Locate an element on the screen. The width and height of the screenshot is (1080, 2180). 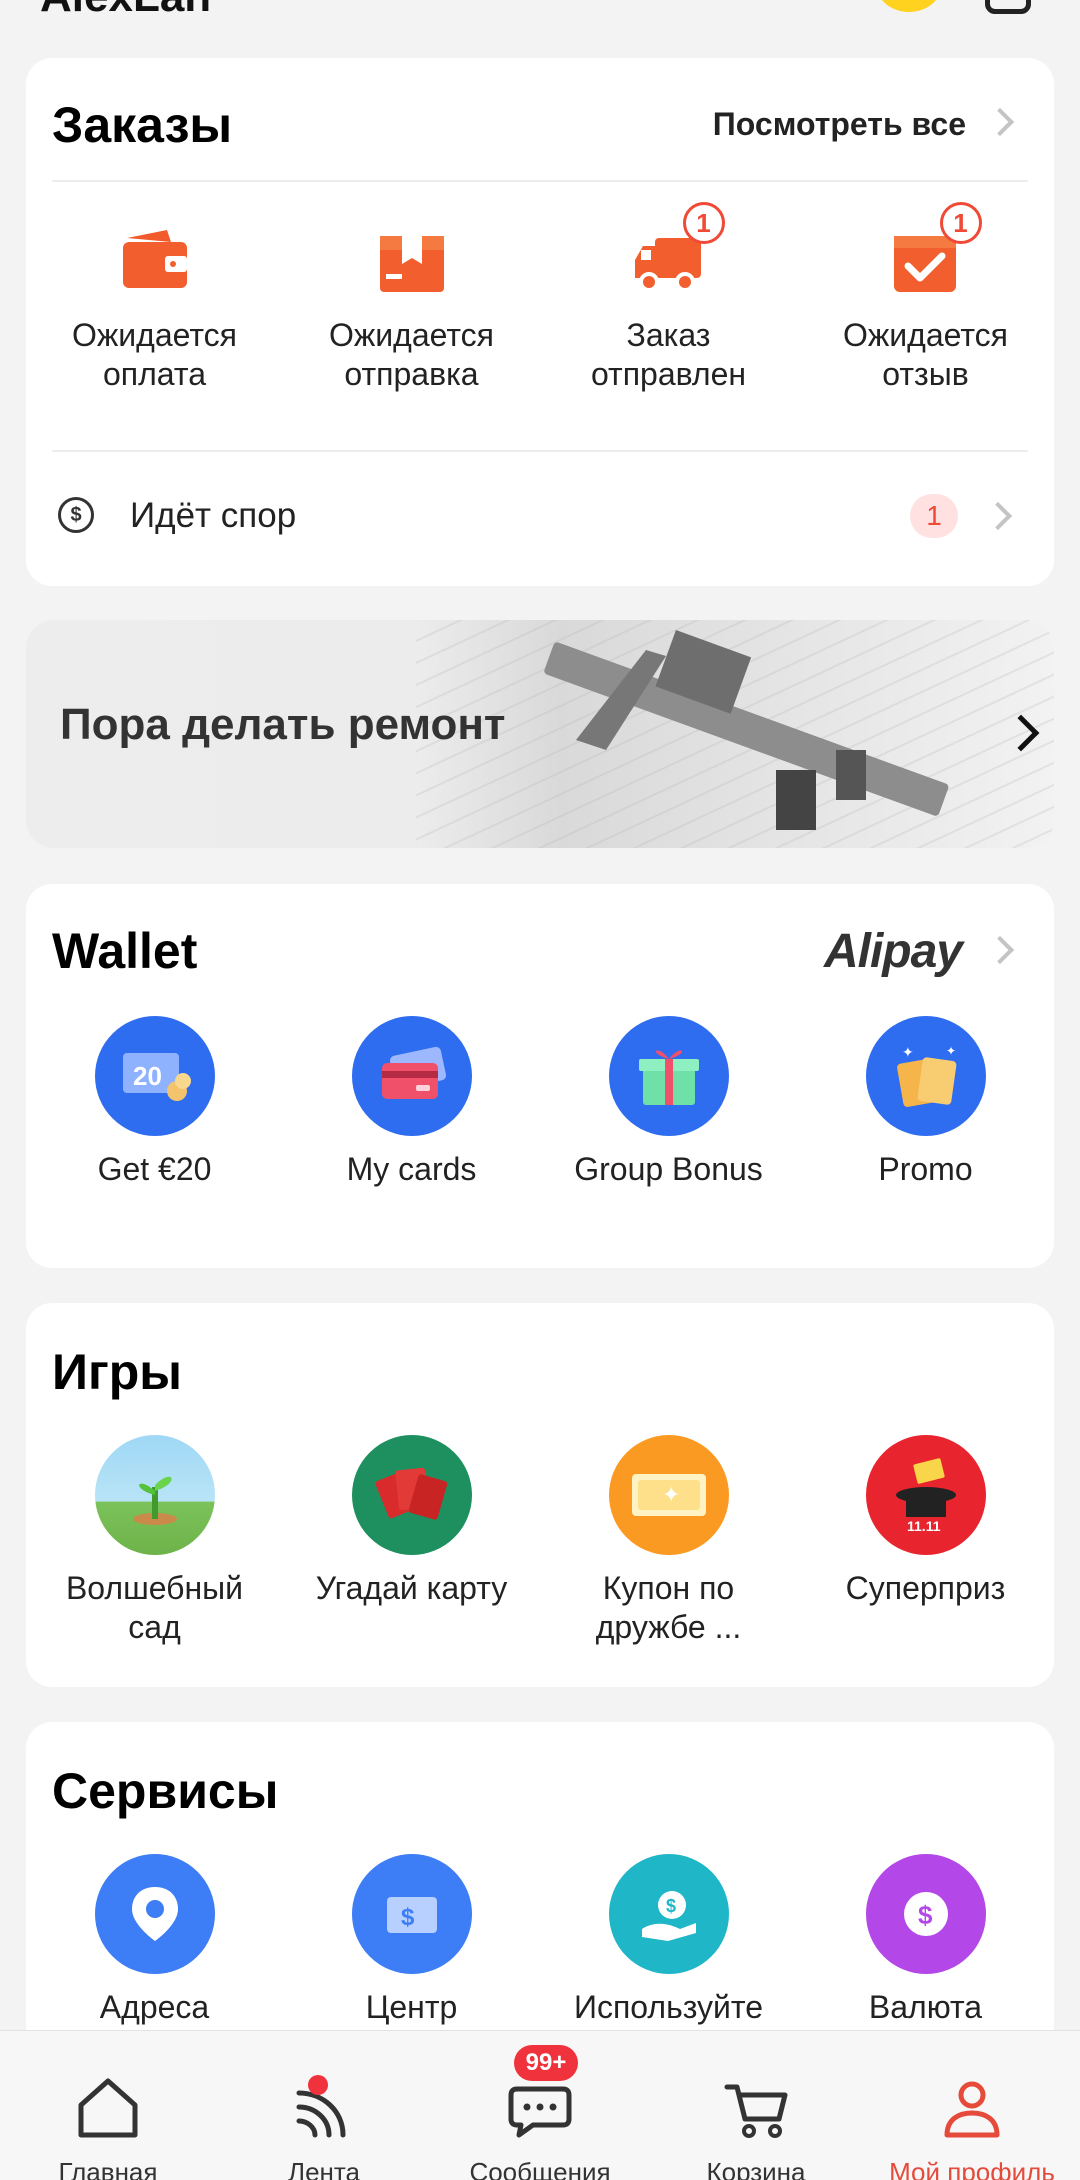
review-badge: 1 is located at coordinates (960, 223).